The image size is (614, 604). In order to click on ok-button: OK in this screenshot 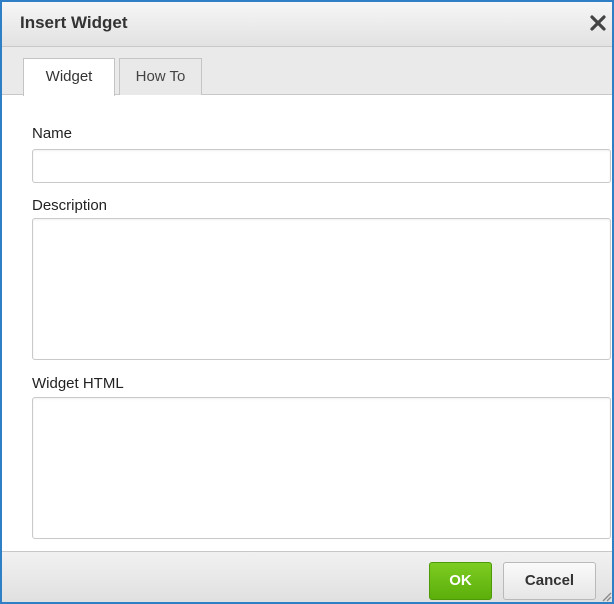, I will do `click(460, 581)`.